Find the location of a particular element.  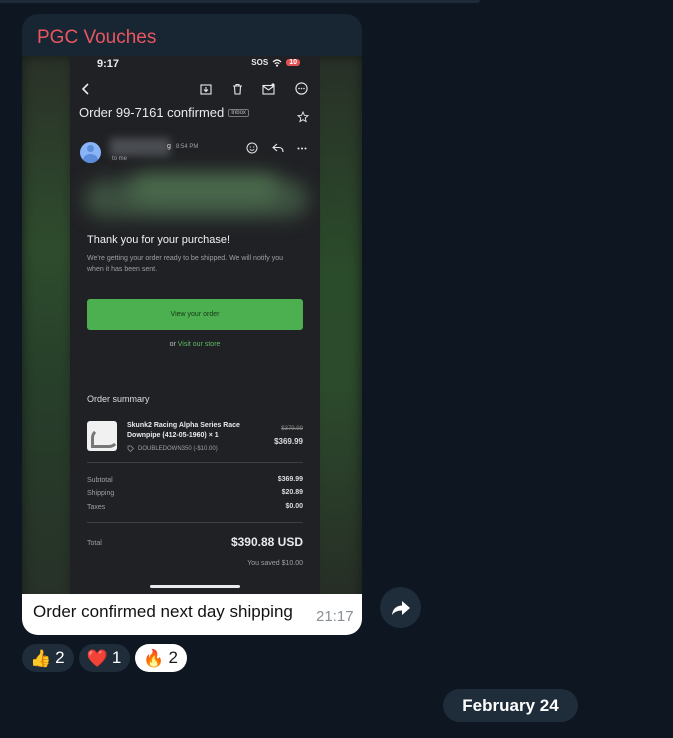

redacted-store-logo is located at coordinates (205, 189).